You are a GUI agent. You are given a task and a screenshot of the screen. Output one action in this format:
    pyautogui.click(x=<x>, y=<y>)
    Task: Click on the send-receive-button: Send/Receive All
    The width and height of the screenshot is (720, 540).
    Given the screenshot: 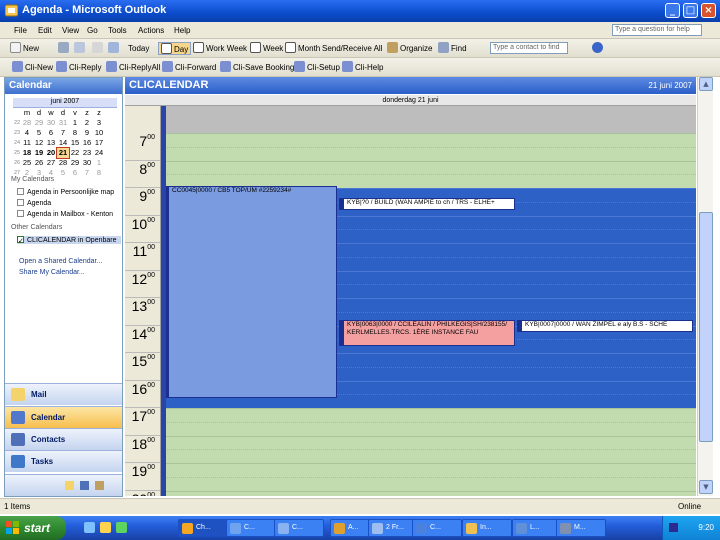 What is the action you would take?
    pyautogui.click(x=352, y=48)
    